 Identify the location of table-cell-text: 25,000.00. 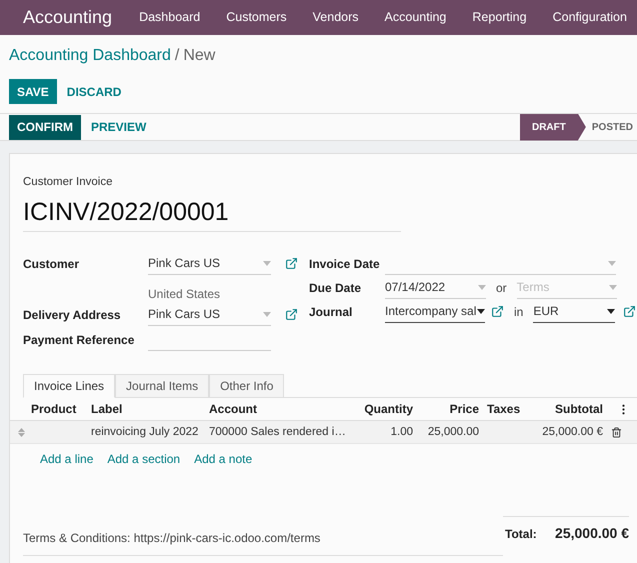
(453, 432).